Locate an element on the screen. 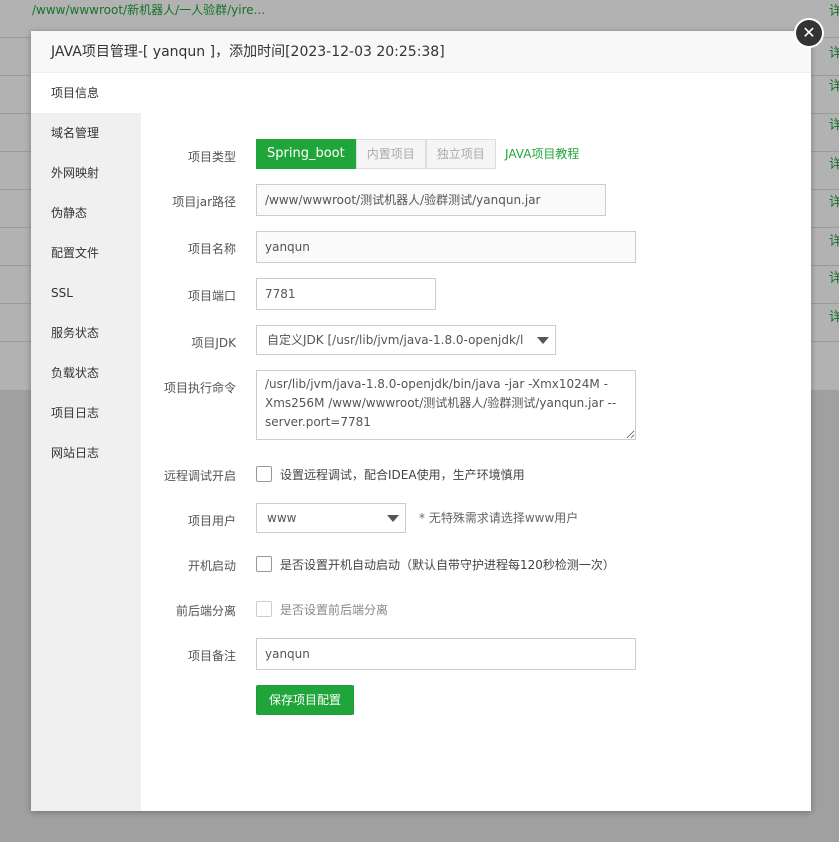 This screenshot has width=839, height=842. sidebar-item-rewrite: 伪静态 is located at coordinates (86, 213).